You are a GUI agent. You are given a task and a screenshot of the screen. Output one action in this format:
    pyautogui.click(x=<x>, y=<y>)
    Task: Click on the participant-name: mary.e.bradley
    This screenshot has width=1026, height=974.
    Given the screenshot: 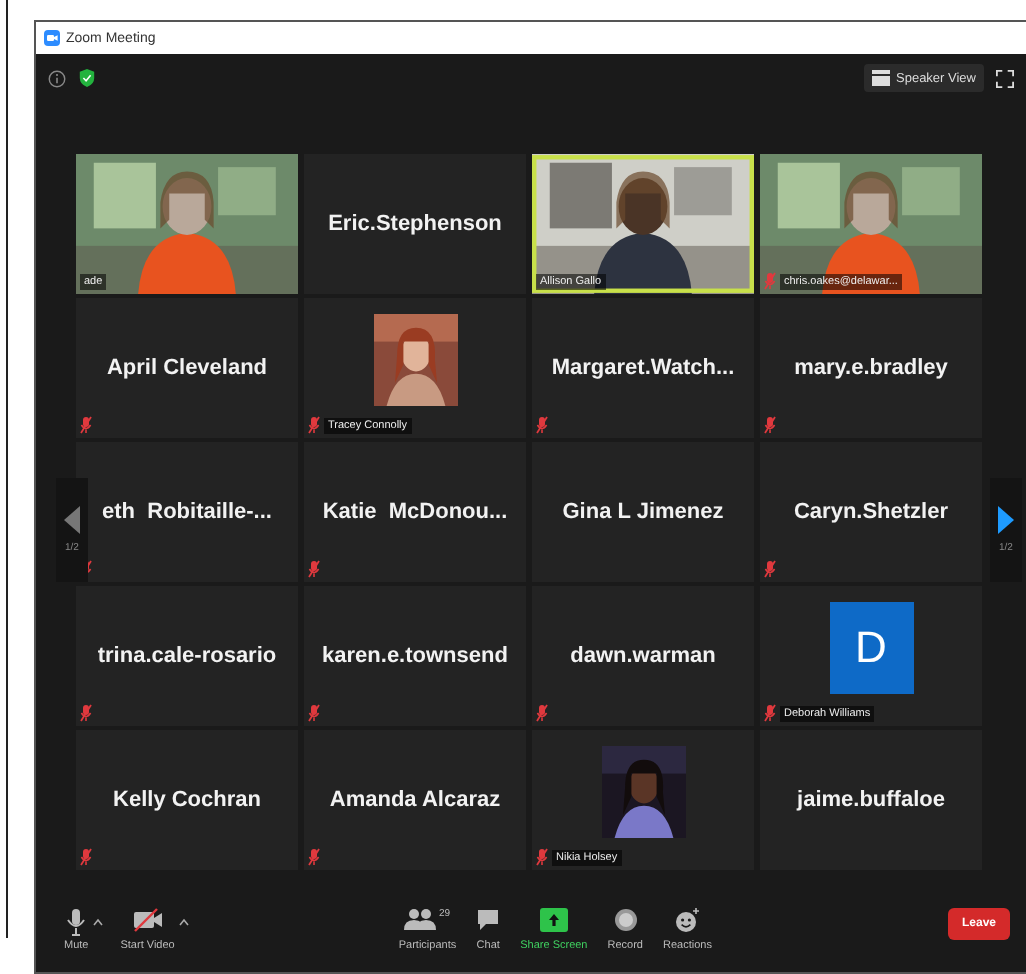 What is the action you would take?
    pyautogui.click(x=871, y=368)
    